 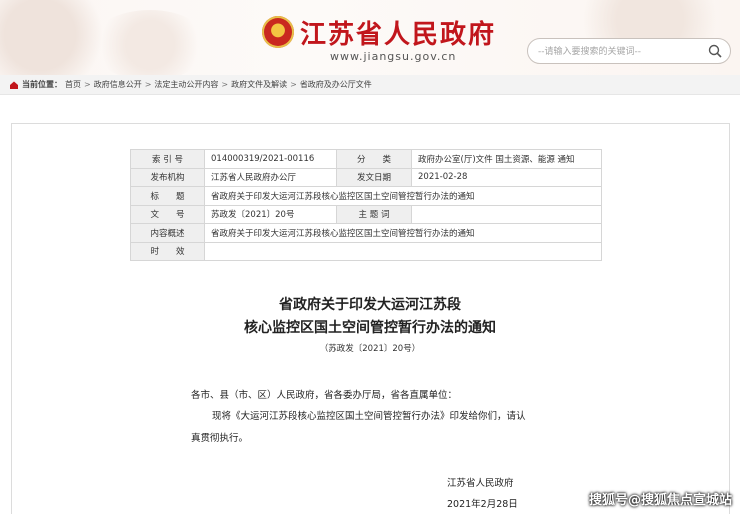 What do you see at coordinates (374, 159) in the screenshot?
I see `meta-key: 分 类` at bounding box center [374, 159].